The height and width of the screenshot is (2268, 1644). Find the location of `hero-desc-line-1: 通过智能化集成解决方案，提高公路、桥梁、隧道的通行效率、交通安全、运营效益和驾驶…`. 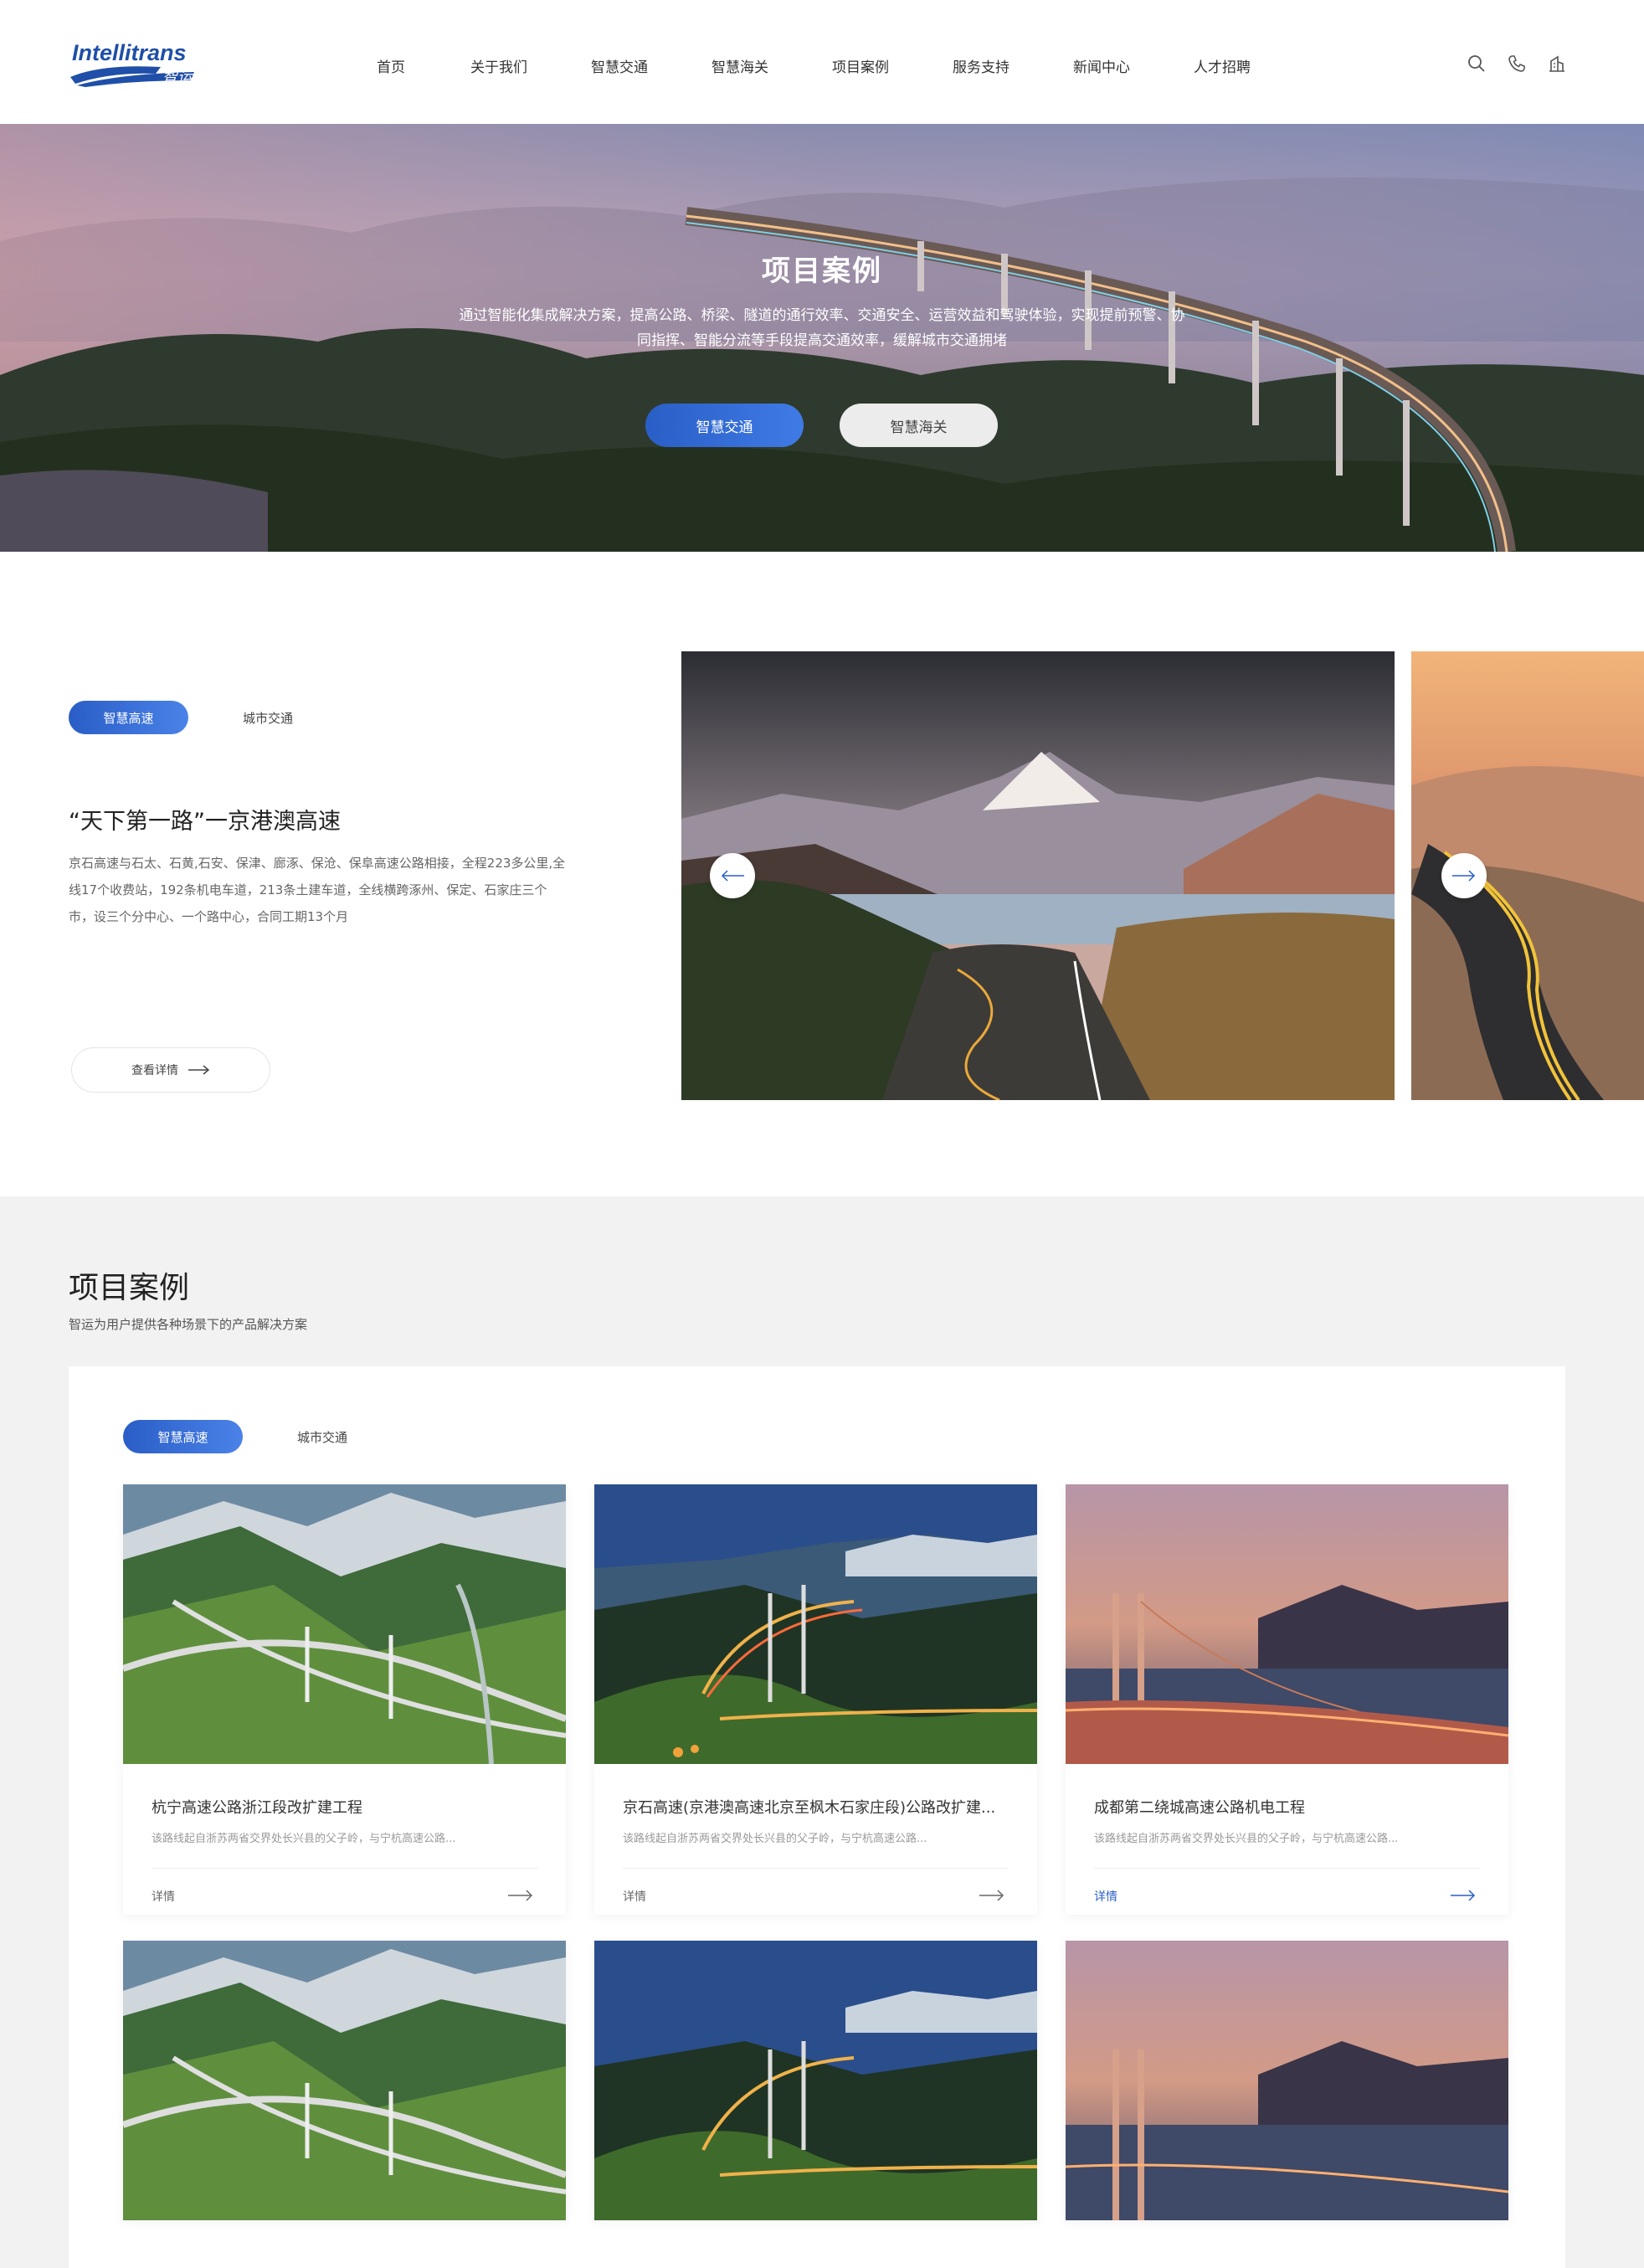

hero-desc-line-1: 通过智能化集成解决方案，提高公路、桥梁、隧道的通行效率、交通安全、运营效益和驾驶… is located at coordinates (822, 315).